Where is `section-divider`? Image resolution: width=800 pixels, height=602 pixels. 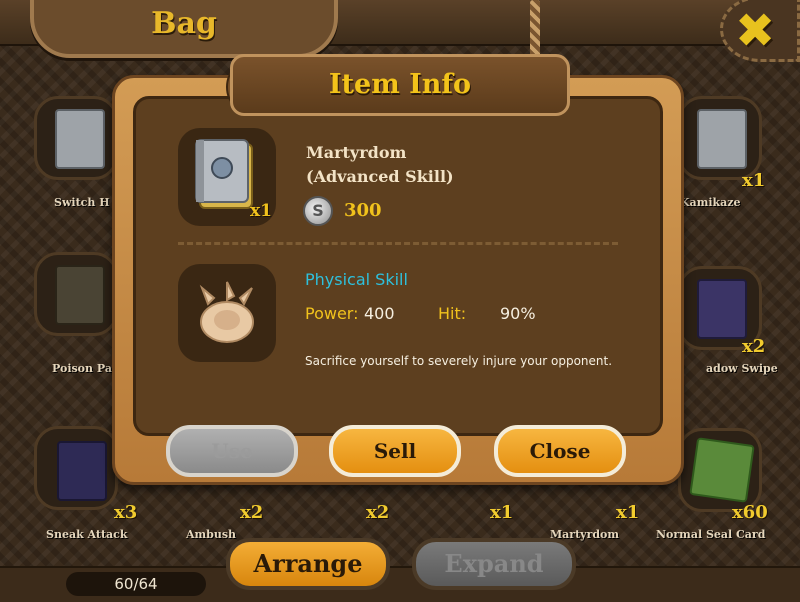 section-divider is located at coordinates (398, 243).